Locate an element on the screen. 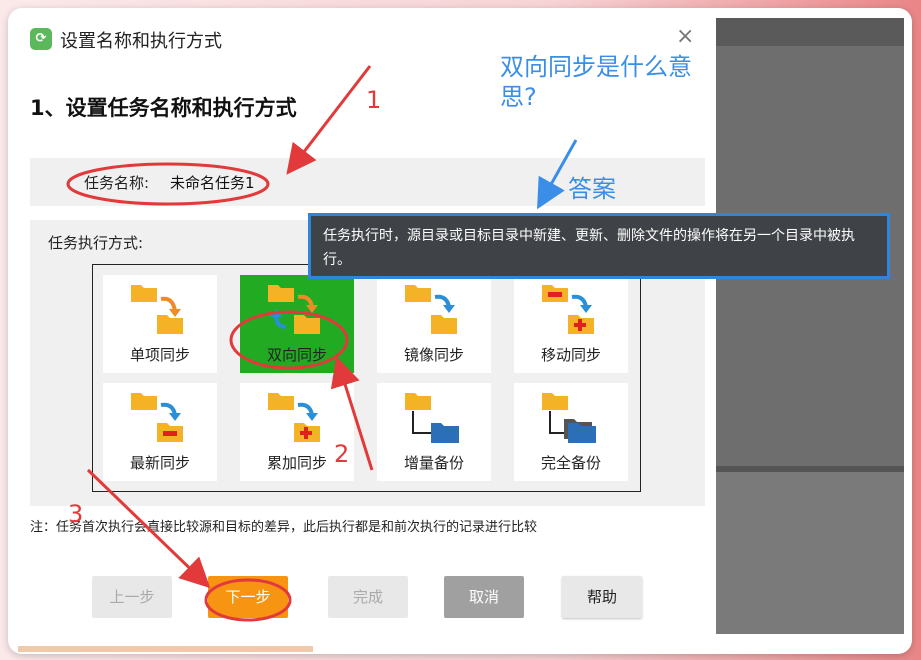 This screenshot has height=660, width=921. tile-move-sync: 移动同步 is located at coordinates (571, 324).